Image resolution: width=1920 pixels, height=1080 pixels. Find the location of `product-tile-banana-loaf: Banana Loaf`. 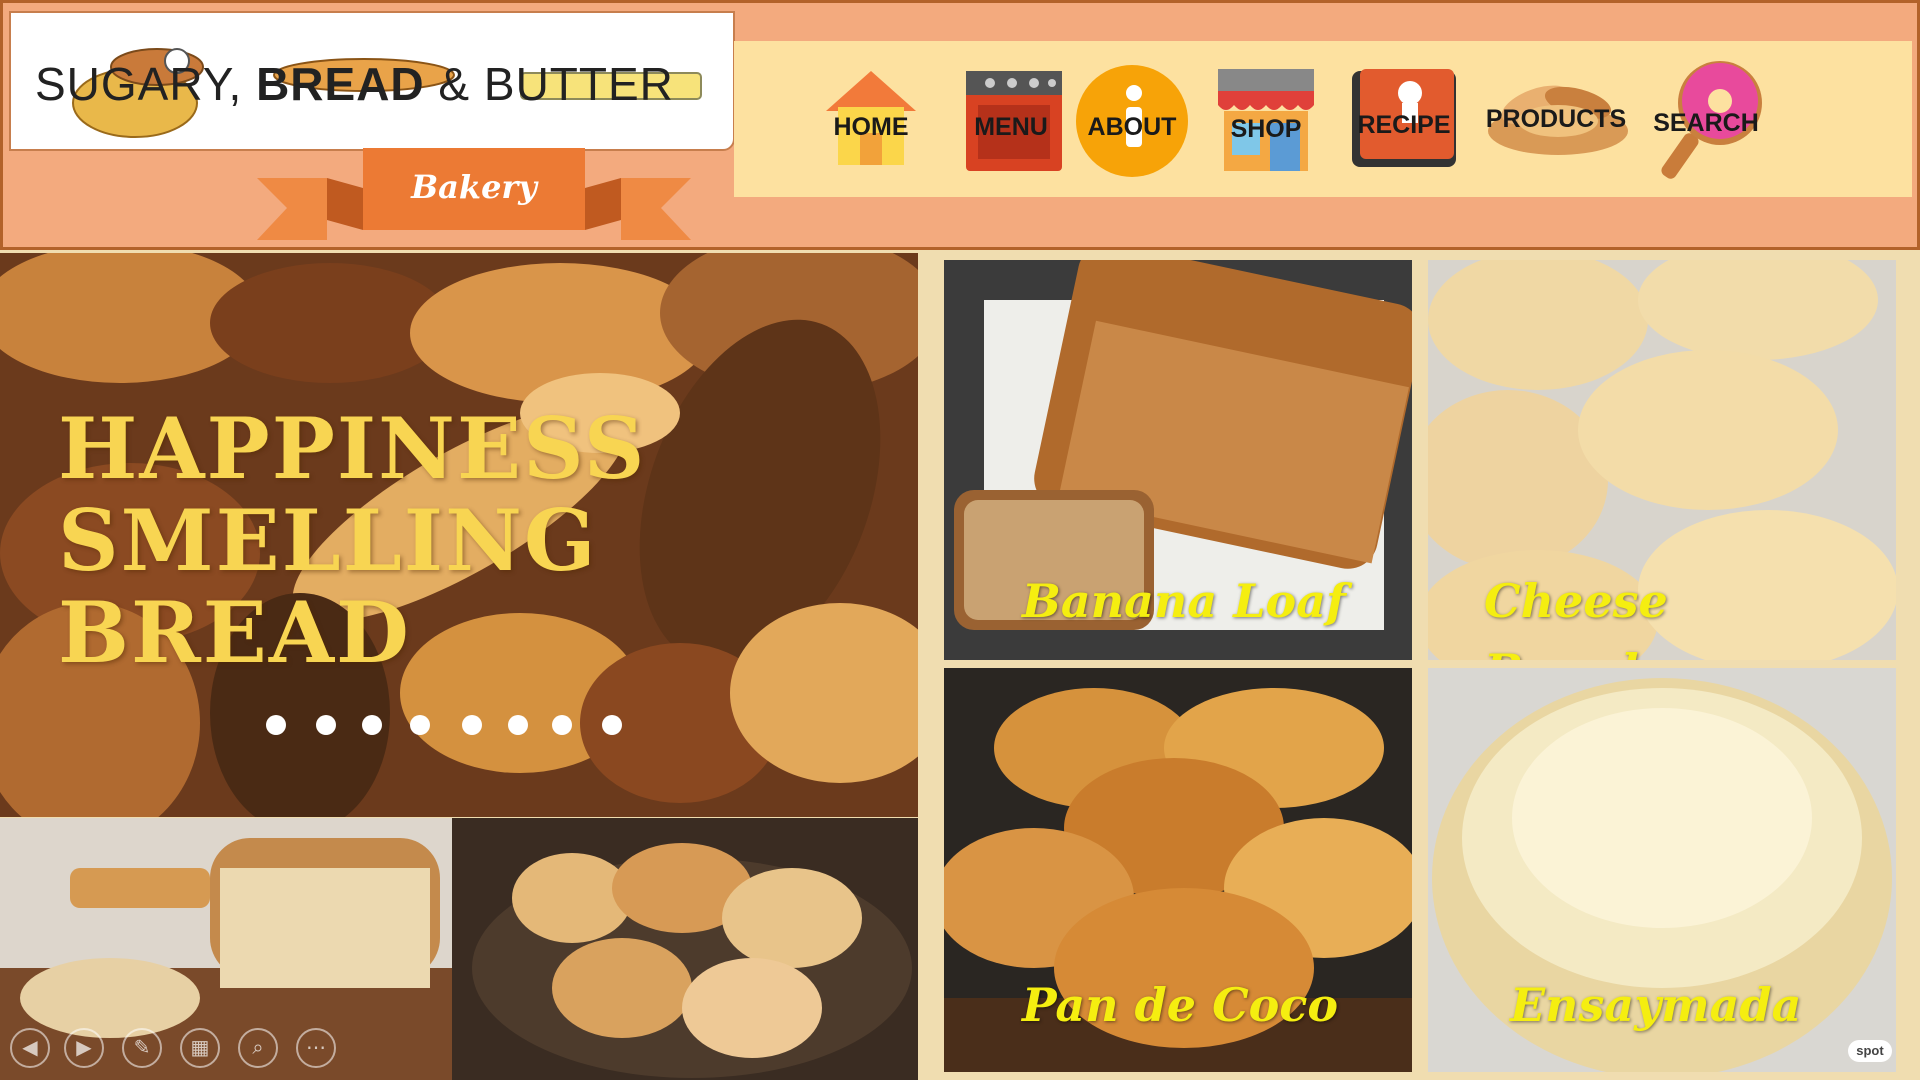

product-tile-banana-loaf: Banana Loaf is located at coordinates (1178, 460).